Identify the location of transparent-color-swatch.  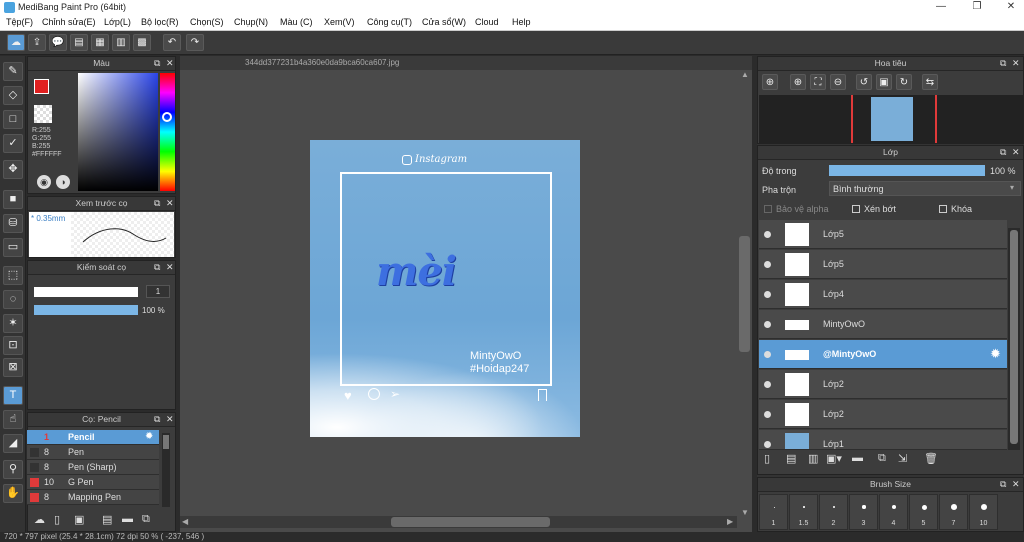
(43, 114).